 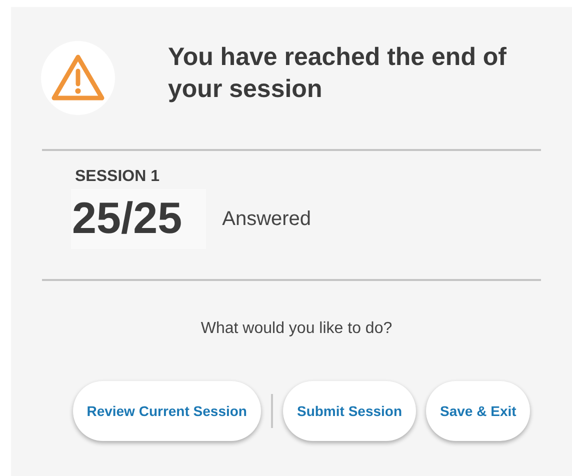 What do you see at coordinates (166, 411) in the screenshot?
I see `action-button: Review Current Session` at bounding box center [166, 411].